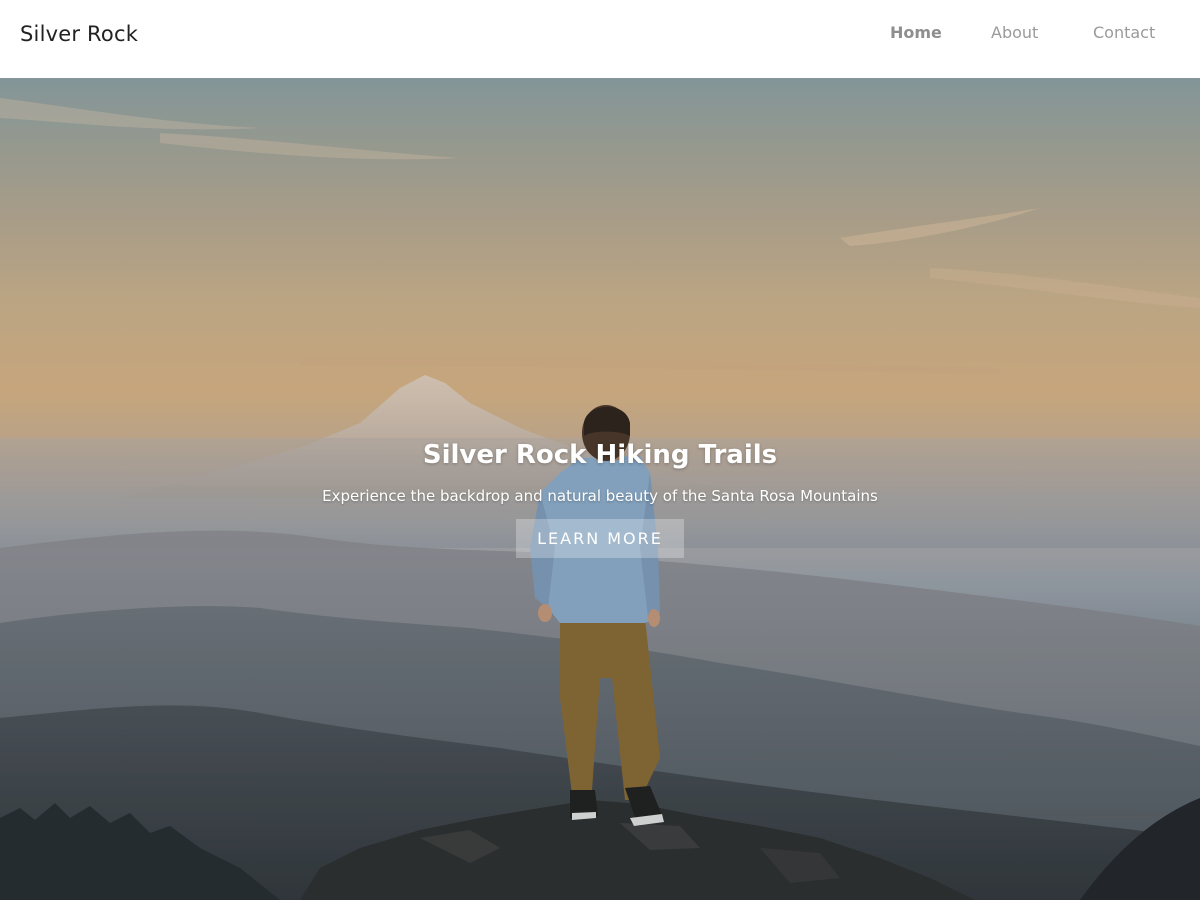  Describe the element at coordinates (600, 455) in the screenshot. I see `hero-title: Silver Rock Hiking Trails` at that location.